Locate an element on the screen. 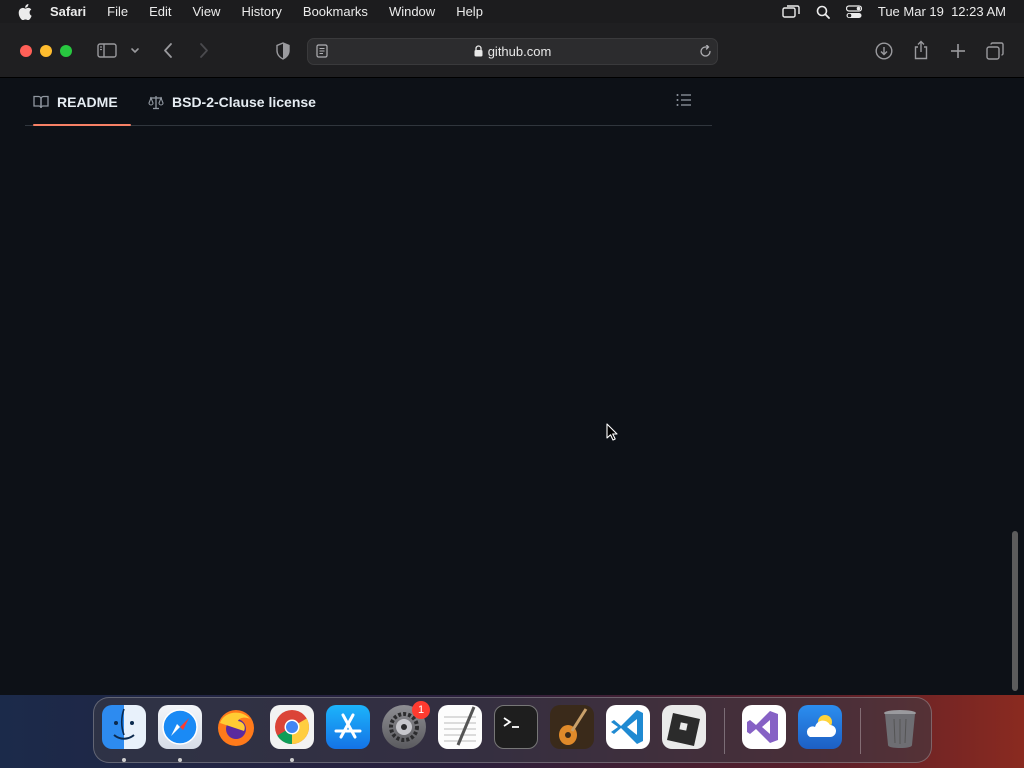 Image resolution: width=1024 pixels, height=768 pixels. spotlight-search-icon is located at coordinates (823, 12).